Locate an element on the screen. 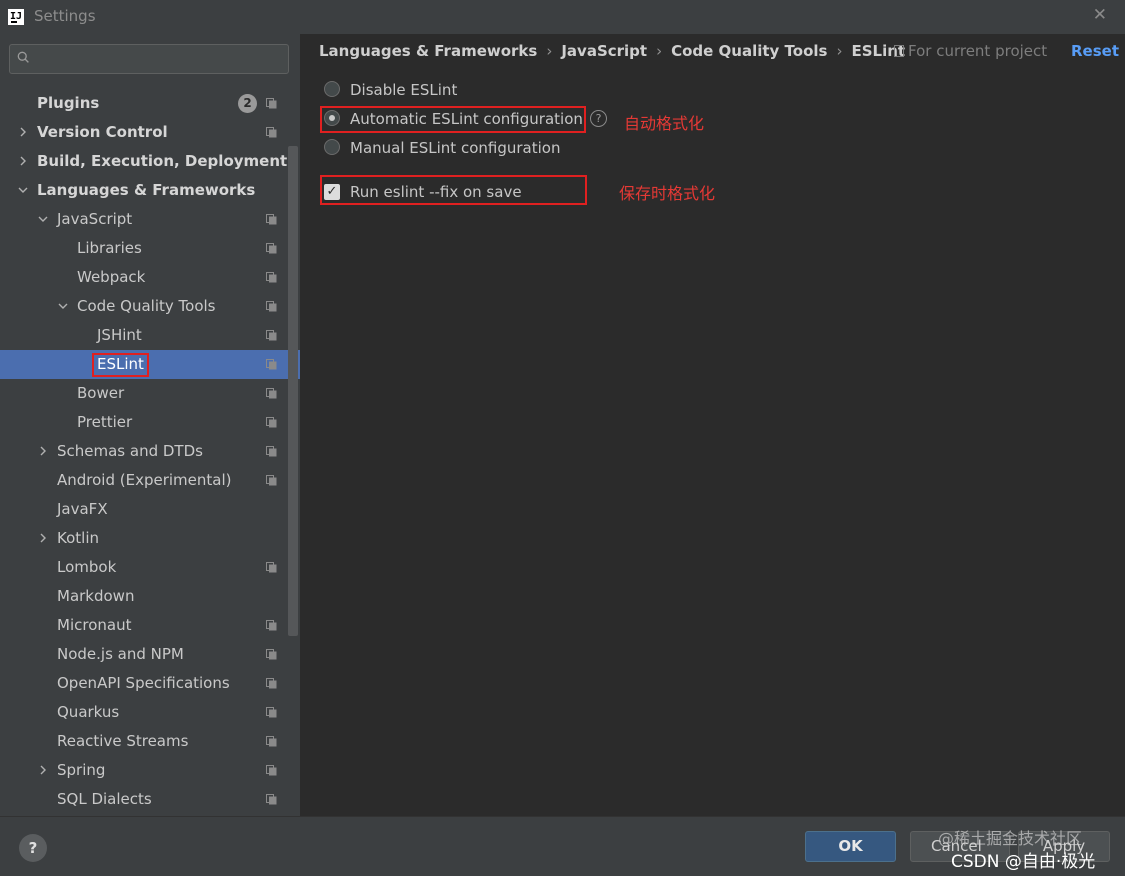  sidebar-item: Plugins 2 is located at coordinates (143, 103).